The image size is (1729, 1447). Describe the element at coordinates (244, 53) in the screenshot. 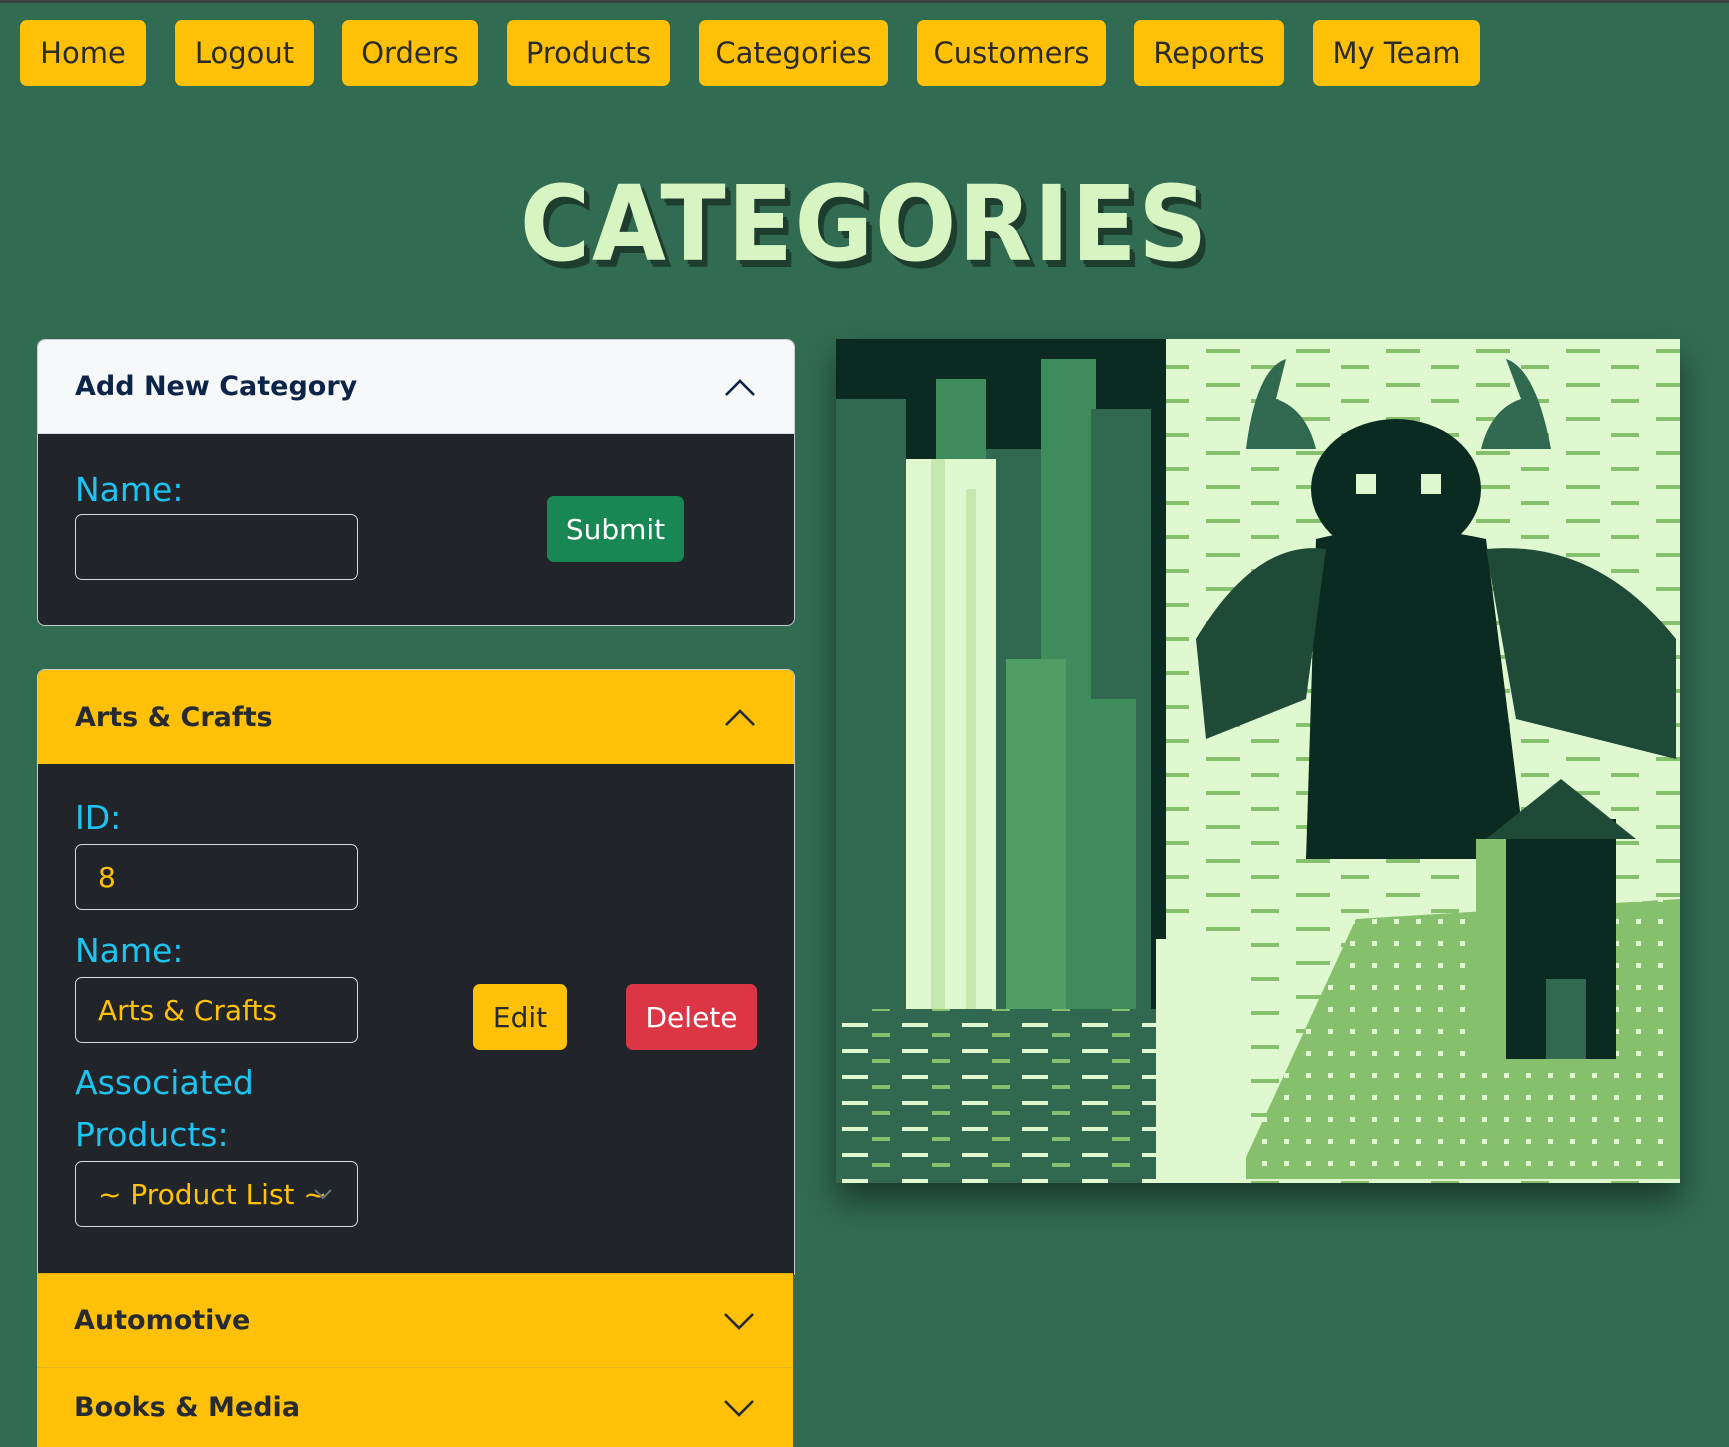

I see `nav-logout-button: Logout` at that location.